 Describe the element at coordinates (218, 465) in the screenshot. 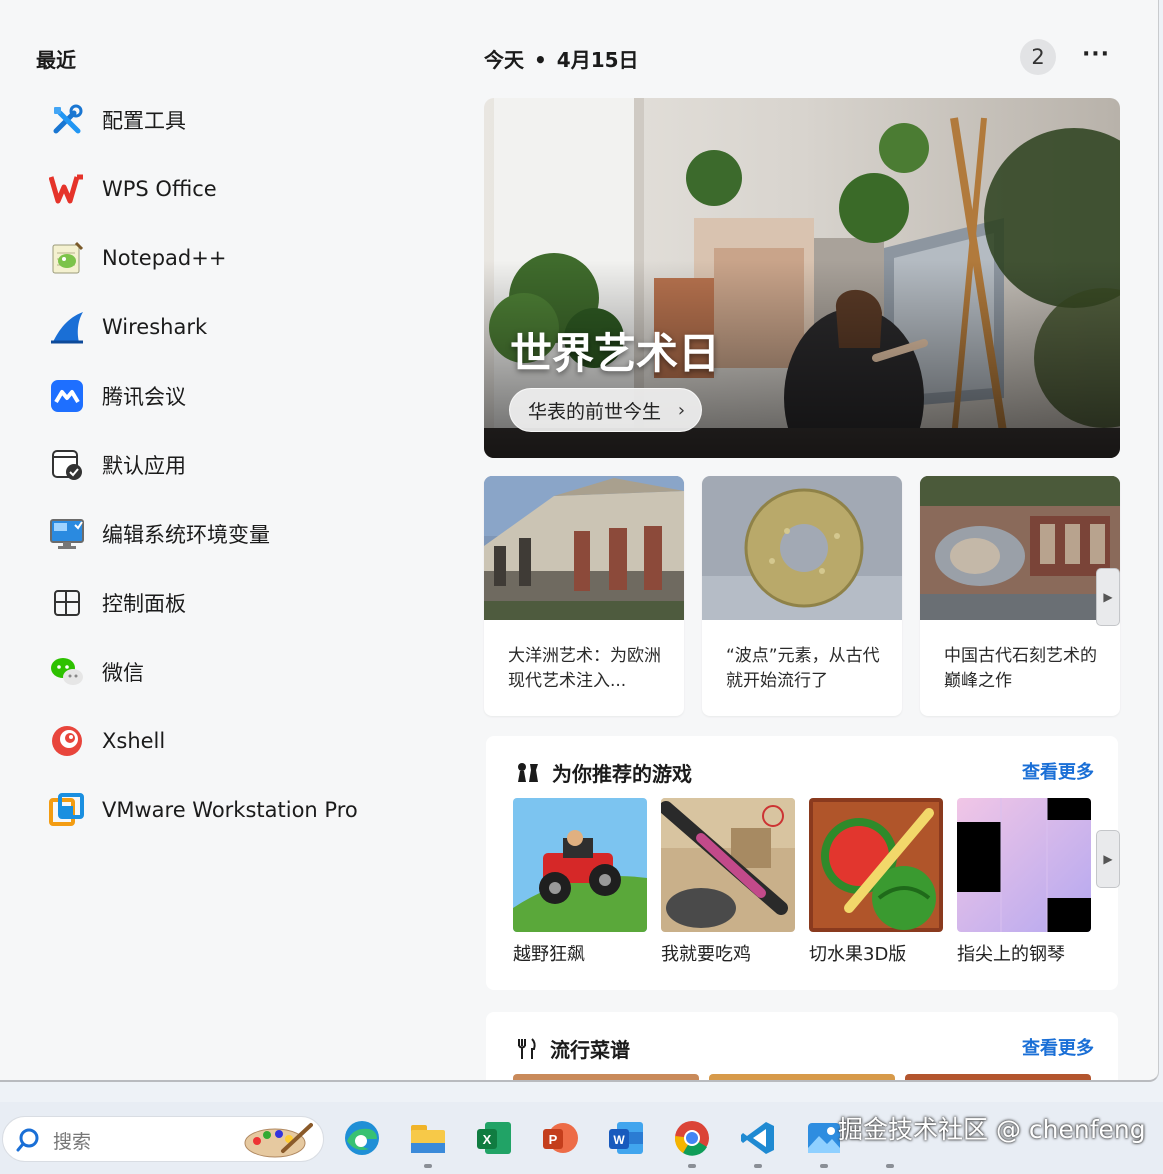

I see `recent-app-default-apps: 默认应用` at that location.